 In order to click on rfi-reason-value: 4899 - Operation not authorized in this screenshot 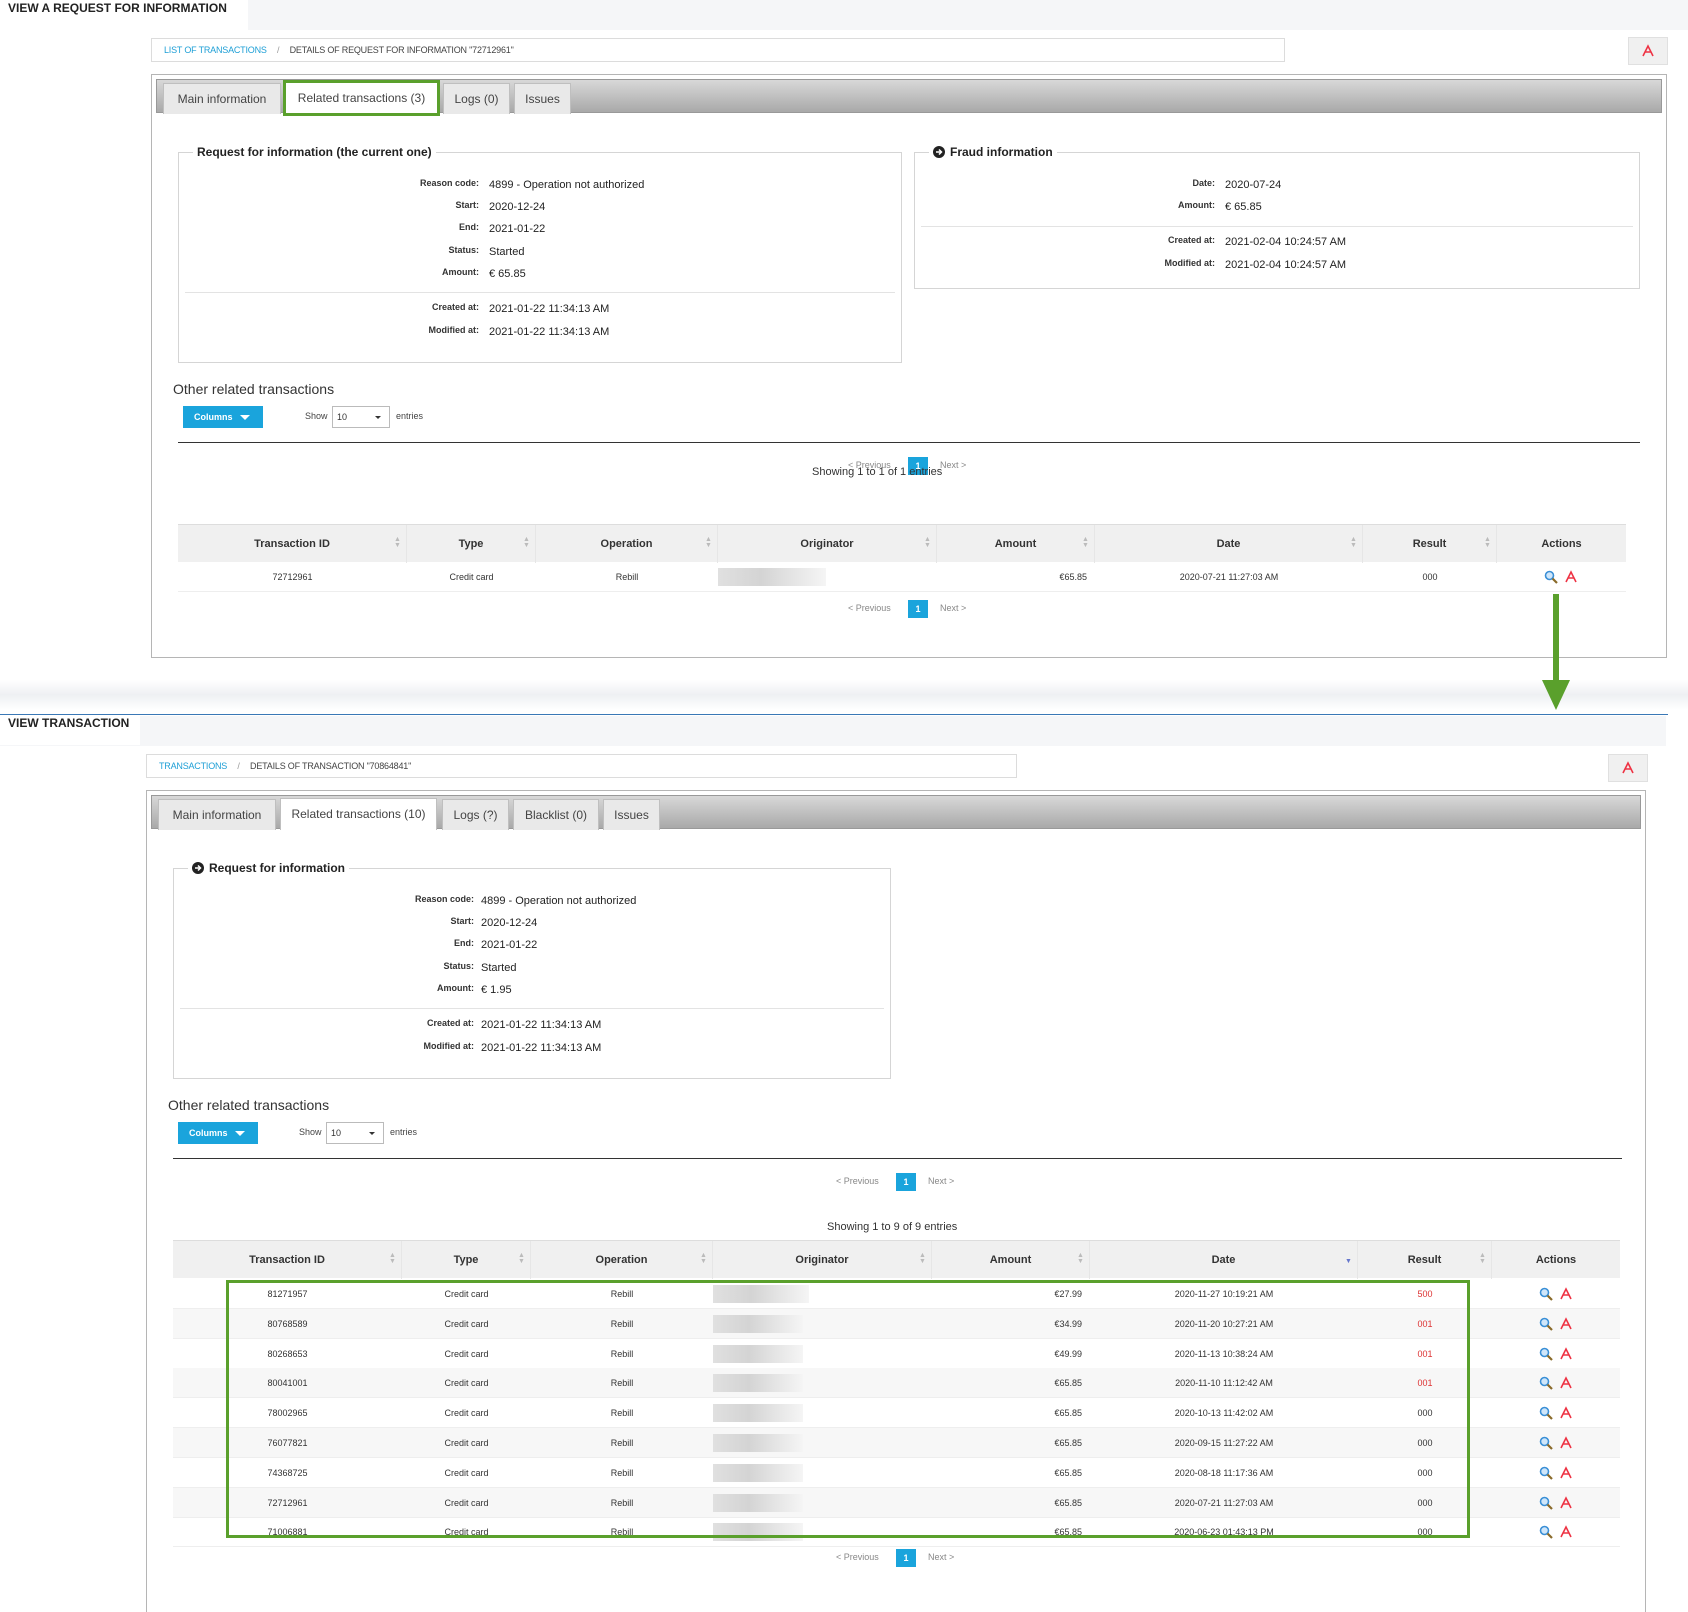, I will do `click(567, 185)`.